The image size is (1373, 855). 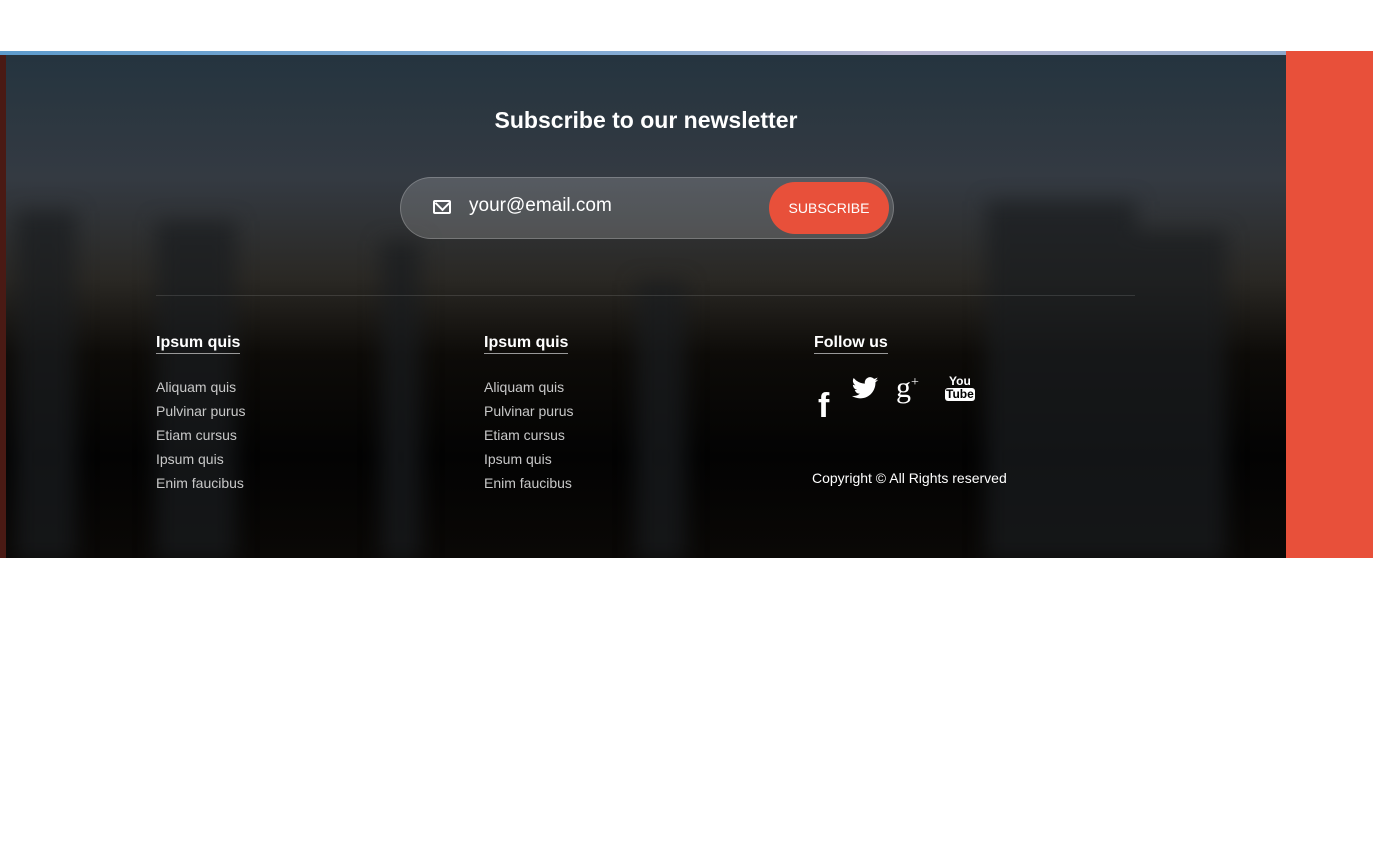 I want to click on facebook-icon: f, so click(x=823, y=406).